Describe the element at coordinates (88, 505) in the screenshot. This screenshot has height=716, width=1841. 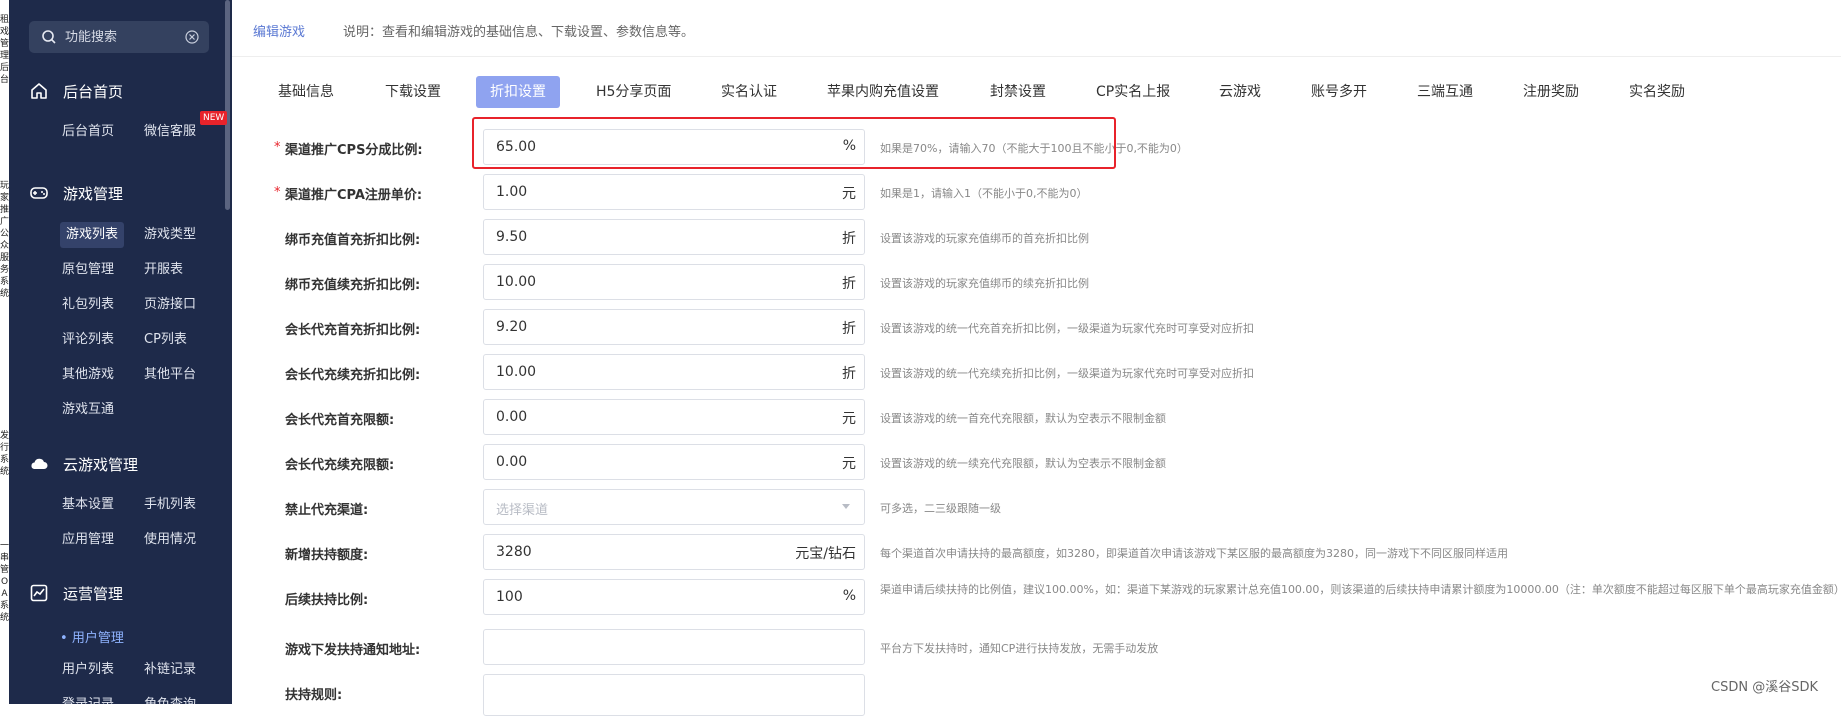
I see `sidebar-item-basic-settings: 基本设置` at that location.